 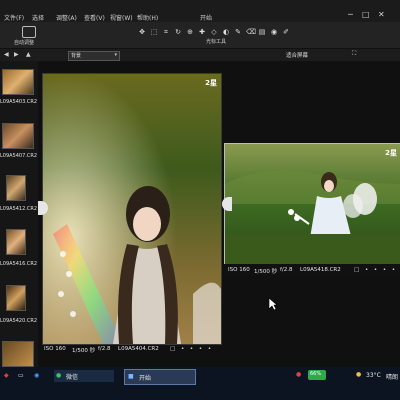 What do you see at coordinates (94, 56) in the screenshot?
I see `background-select: 背景 ▾` at bounding box center [94, 56].